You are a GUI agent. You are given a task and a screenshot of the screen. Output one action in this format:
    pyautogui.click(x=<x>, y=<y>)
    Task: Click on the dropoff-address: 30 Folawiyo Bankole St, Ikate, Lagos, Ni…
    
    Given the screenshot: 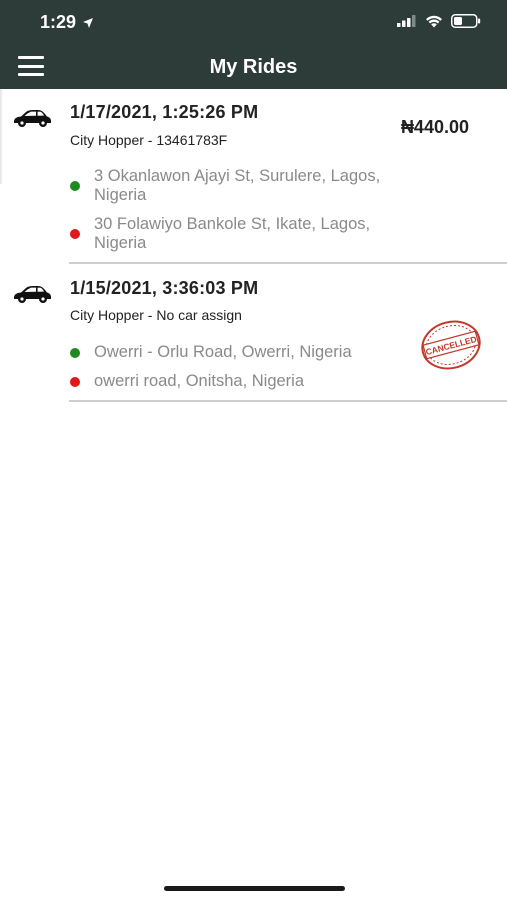 What is the action you would take?
    pyautogui.click(x=232, y=233)
    